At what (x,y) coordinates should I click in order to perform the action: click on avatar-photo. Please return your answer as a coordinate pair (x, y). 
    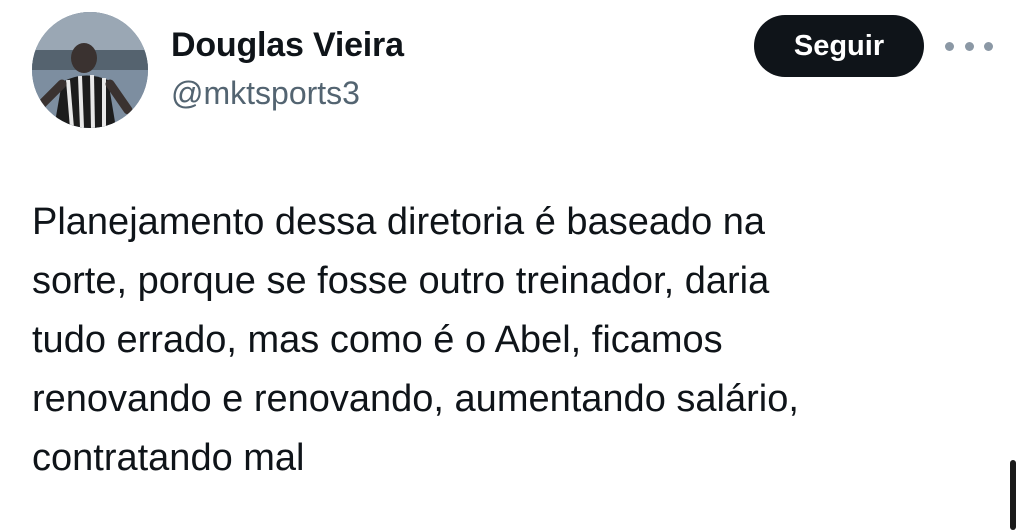
    Looking at the image, I should click on (90, 70).